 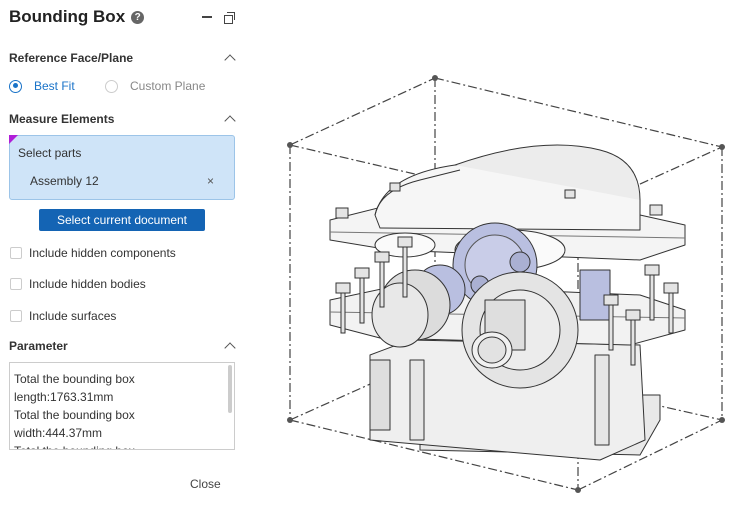 I want to click on radio-best-fit: Best Fit, so click(x=42, y=86).